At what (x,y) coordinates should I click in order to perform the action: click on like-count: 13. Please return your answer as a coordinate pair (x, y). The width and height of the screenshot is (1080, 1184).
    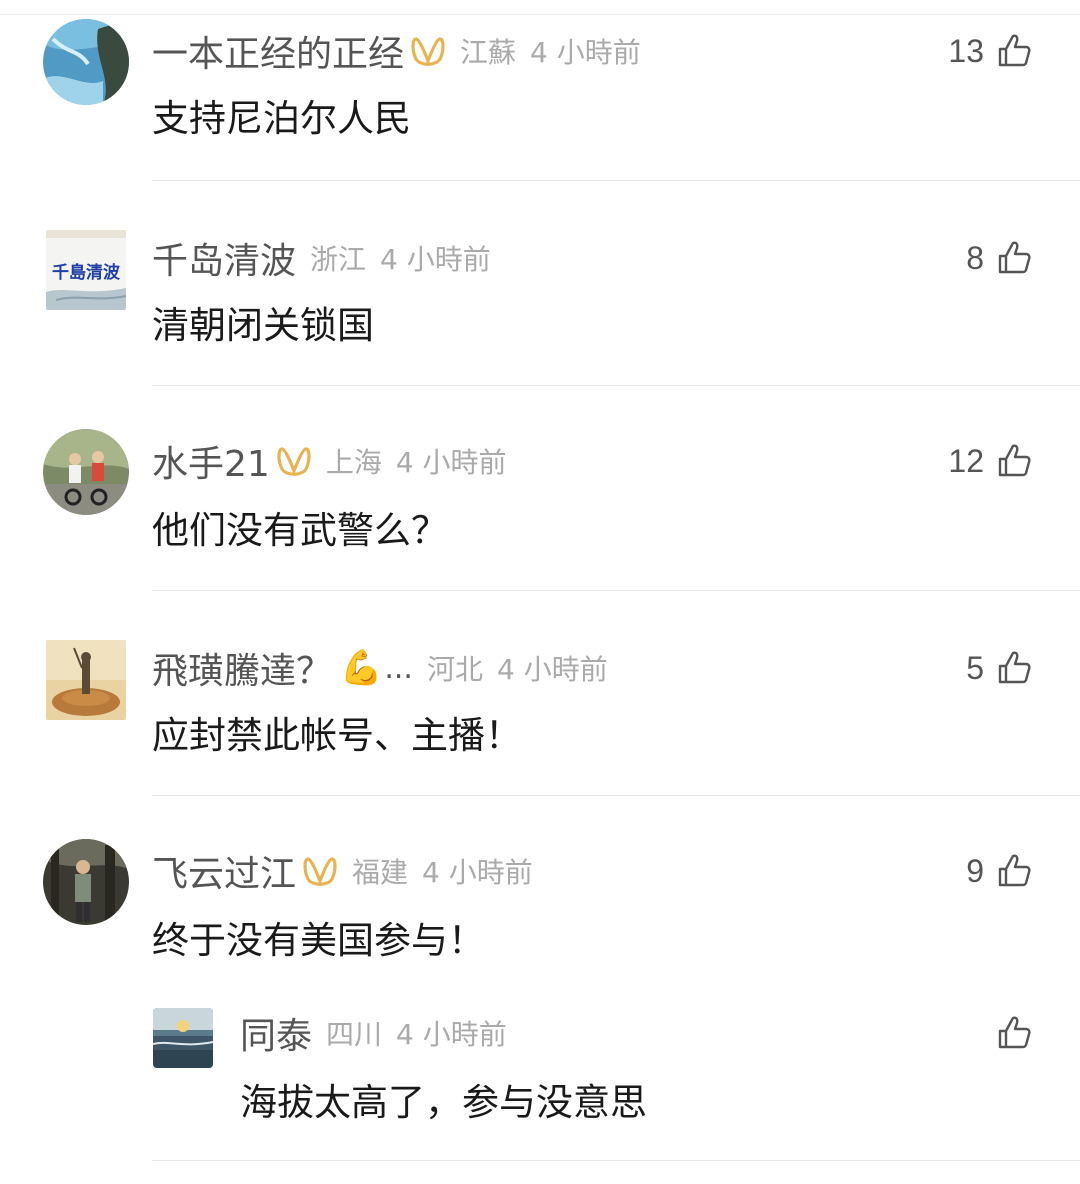
    Looking at the image, I should click on (966, 50).